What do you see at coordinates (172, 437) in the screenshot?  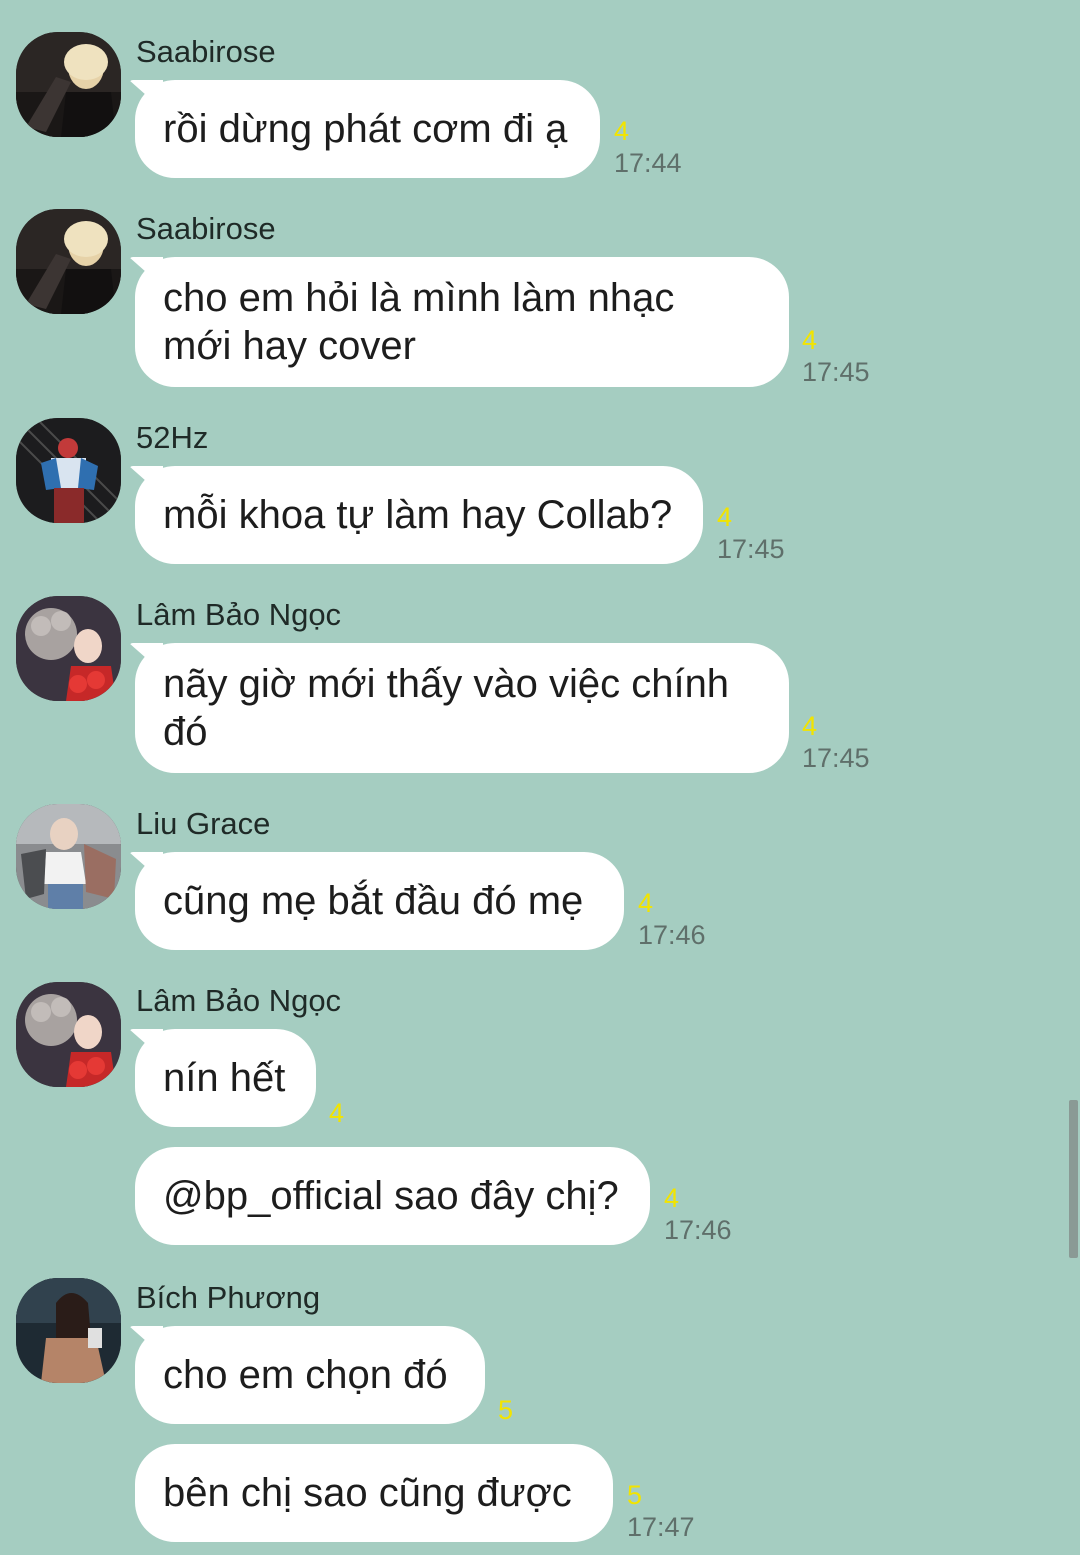 I see `sender-name: 52Hz` at bounding box center [172, 437].